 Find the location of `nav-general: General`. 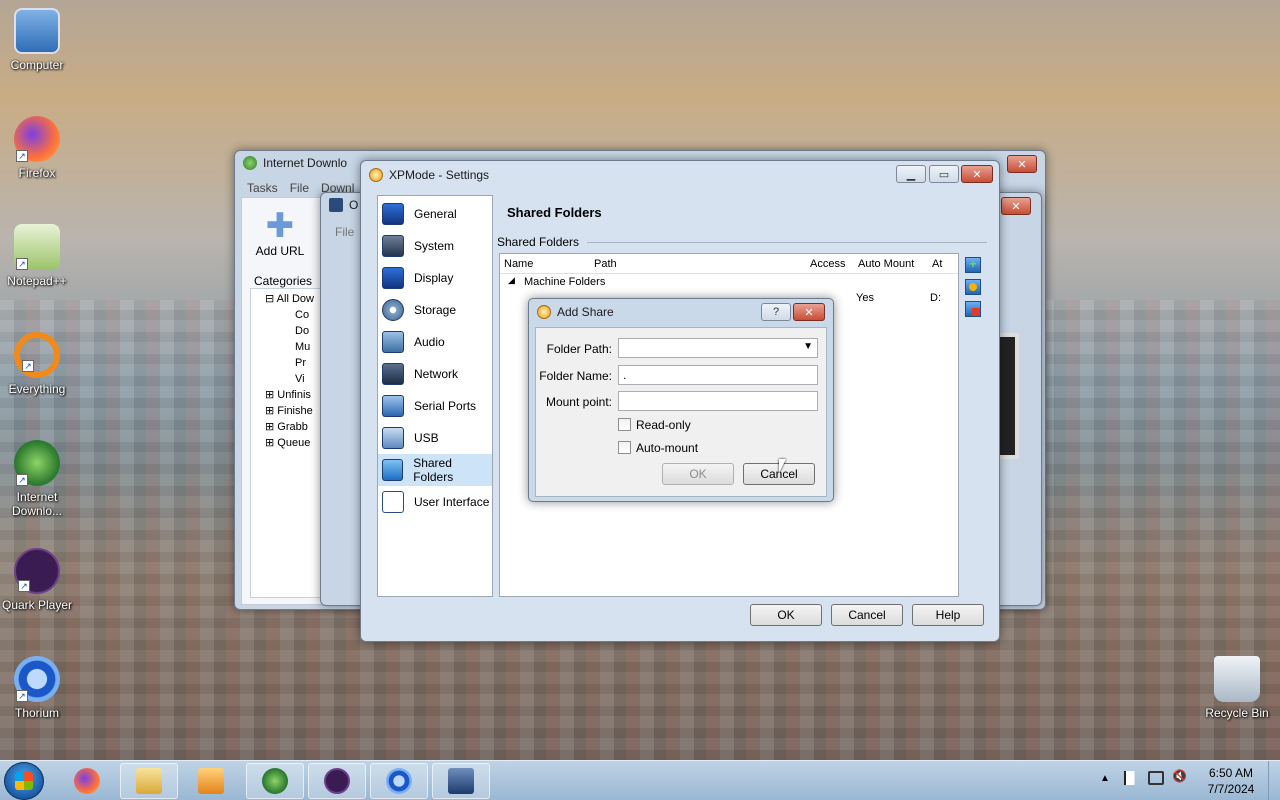

nav-general: General is located at coordinates (435, 214).